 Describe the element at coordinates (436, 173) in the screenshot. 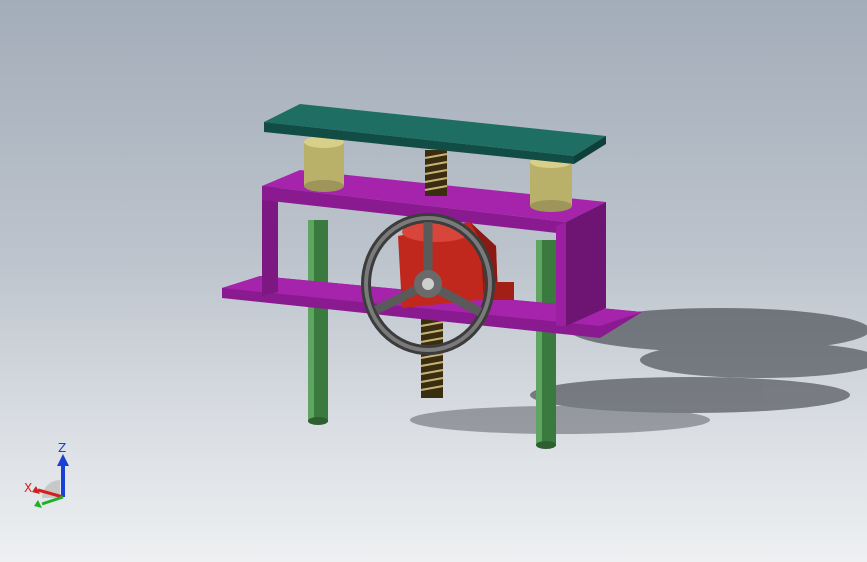

I see `lead-screw-upper` at that location.